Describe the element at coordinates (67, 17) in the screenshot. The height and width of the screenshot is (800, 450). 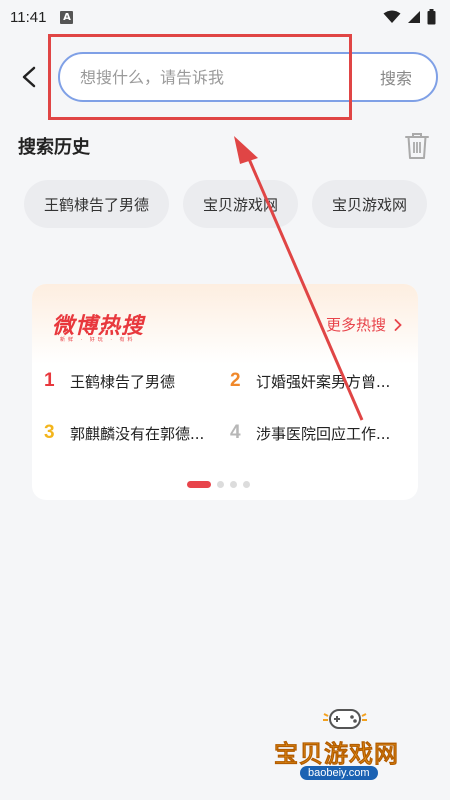
I see `notification-icon: A` at that location.